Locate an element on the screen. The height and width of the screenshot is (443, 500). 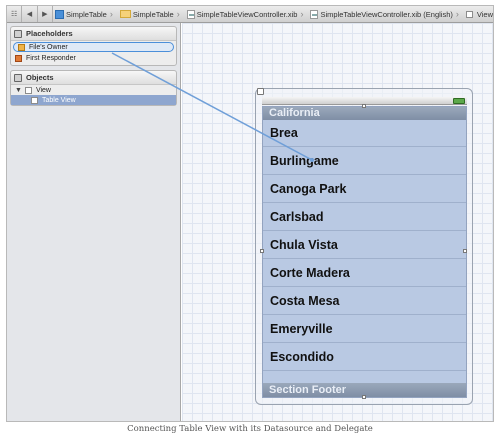
breadcrumb-label: SimpleTableViewController.xib (English) is located at coordinates (386, 14).